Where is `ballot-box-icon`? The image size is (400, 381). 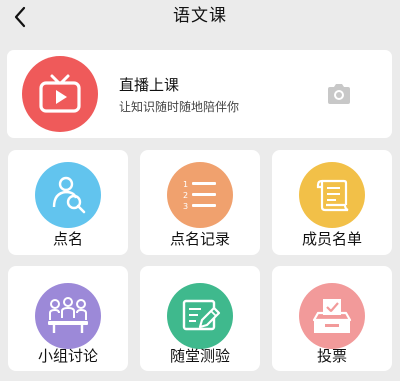
ballot-box-icon is located at coordinates (332, 316).